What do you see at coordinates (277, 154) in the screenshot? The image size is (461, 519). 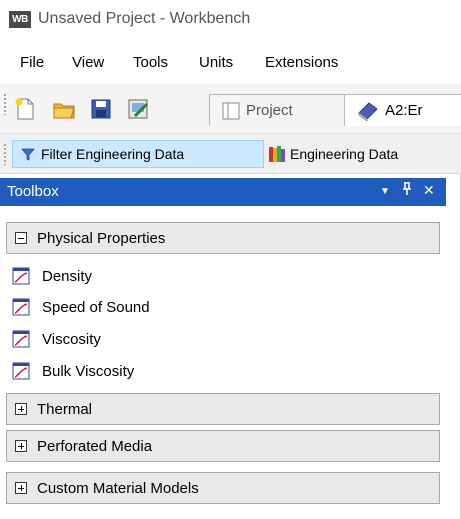 I see `books-library-icon` at bounding box center [277, 154].